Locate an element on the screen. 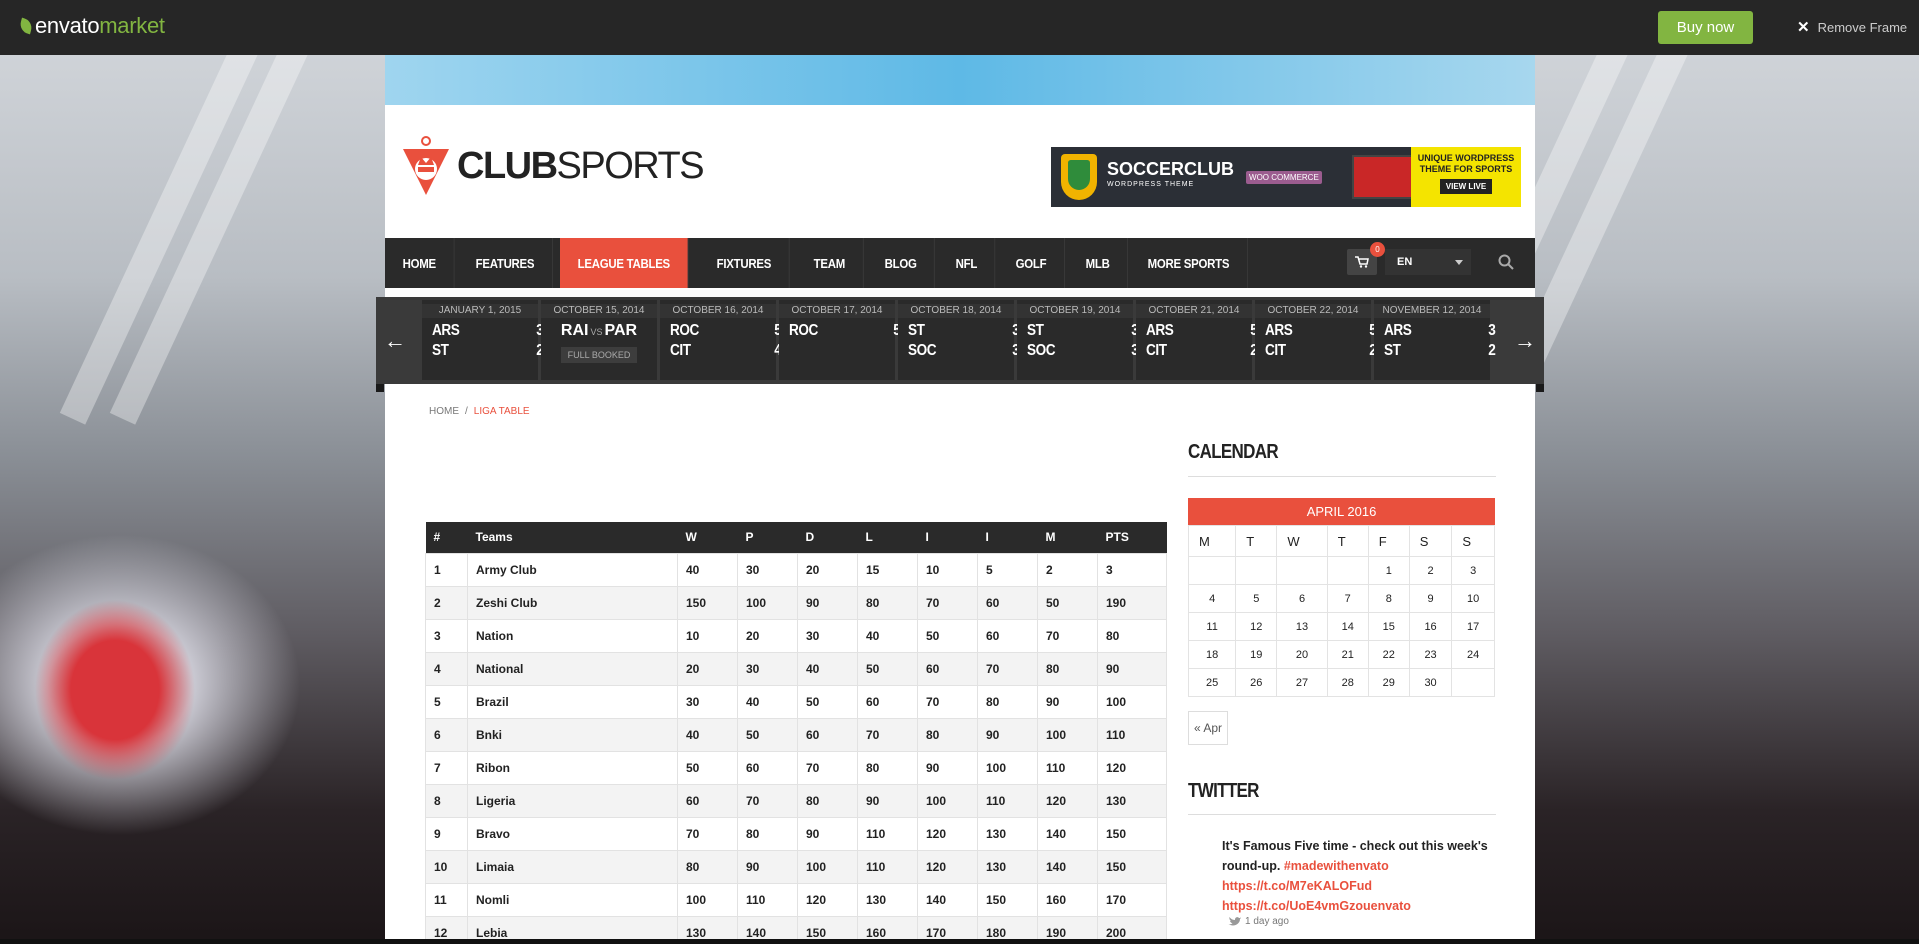  team-name-cell: Nomli is located at coordinates (572, 899).